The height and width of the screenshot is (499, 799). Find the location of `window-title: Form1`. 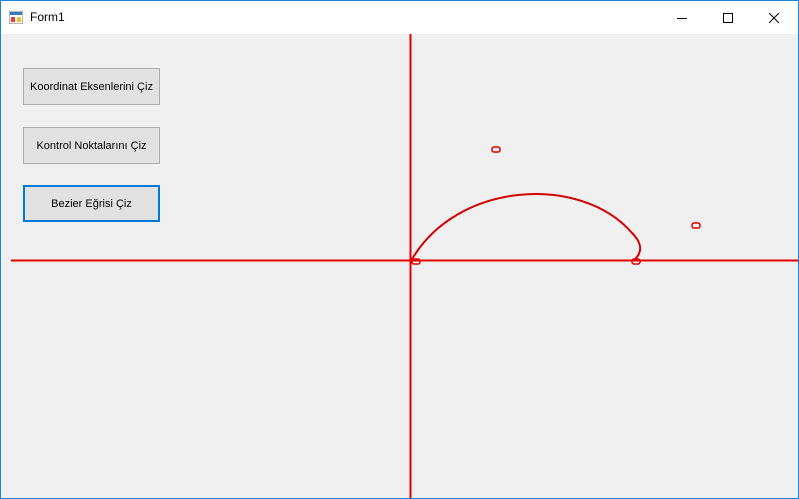

window-title: Form1 is located at coordinates (47, 17).